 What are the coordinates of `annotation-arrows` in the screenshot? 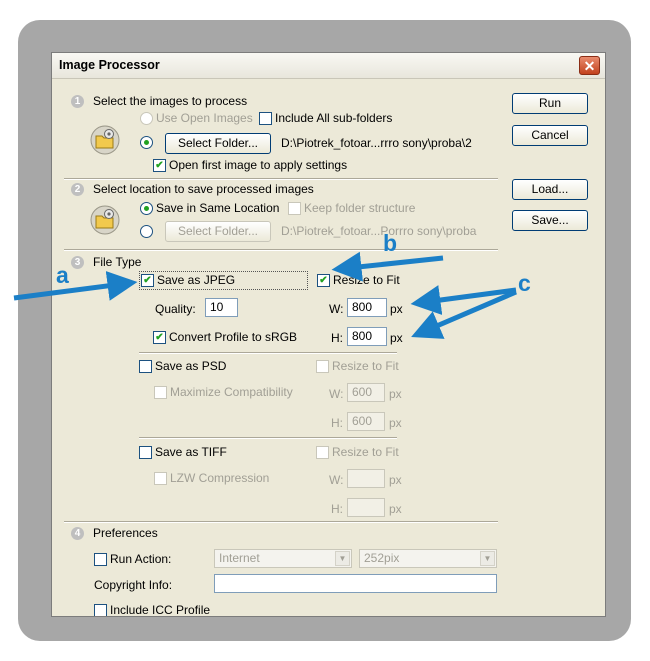 It's located at (265, 295).